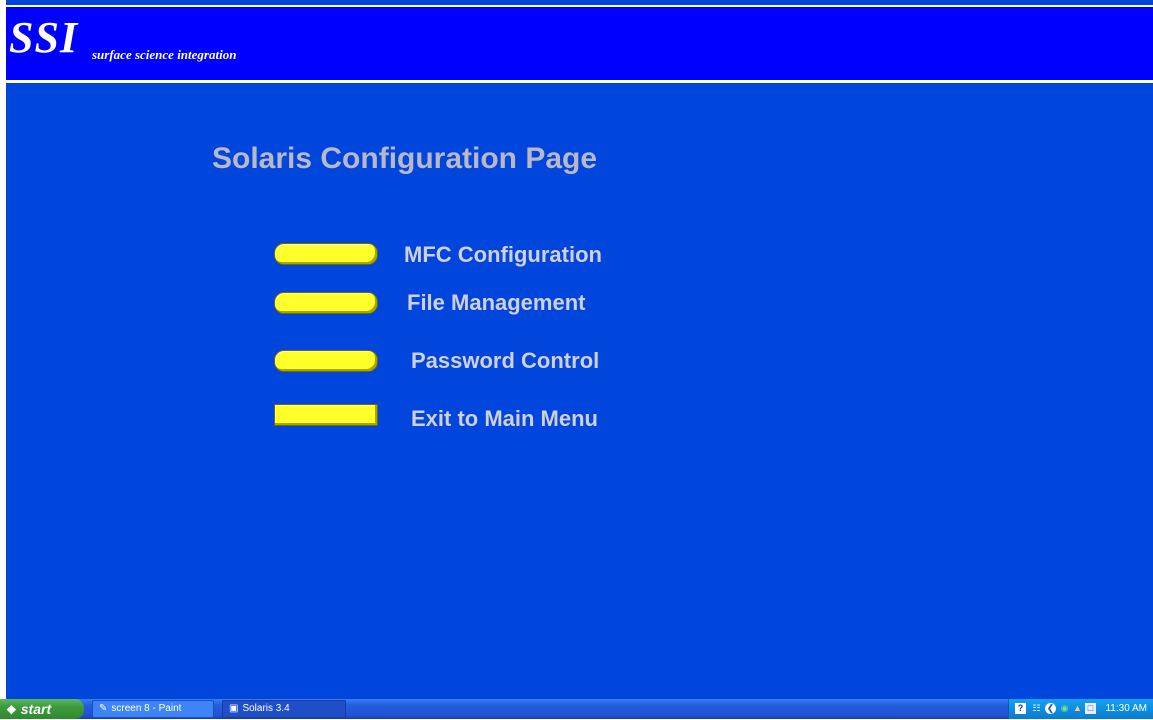 The image size is (1153, 720). I want to click on start-button: ❖ start, so click(42, 709).